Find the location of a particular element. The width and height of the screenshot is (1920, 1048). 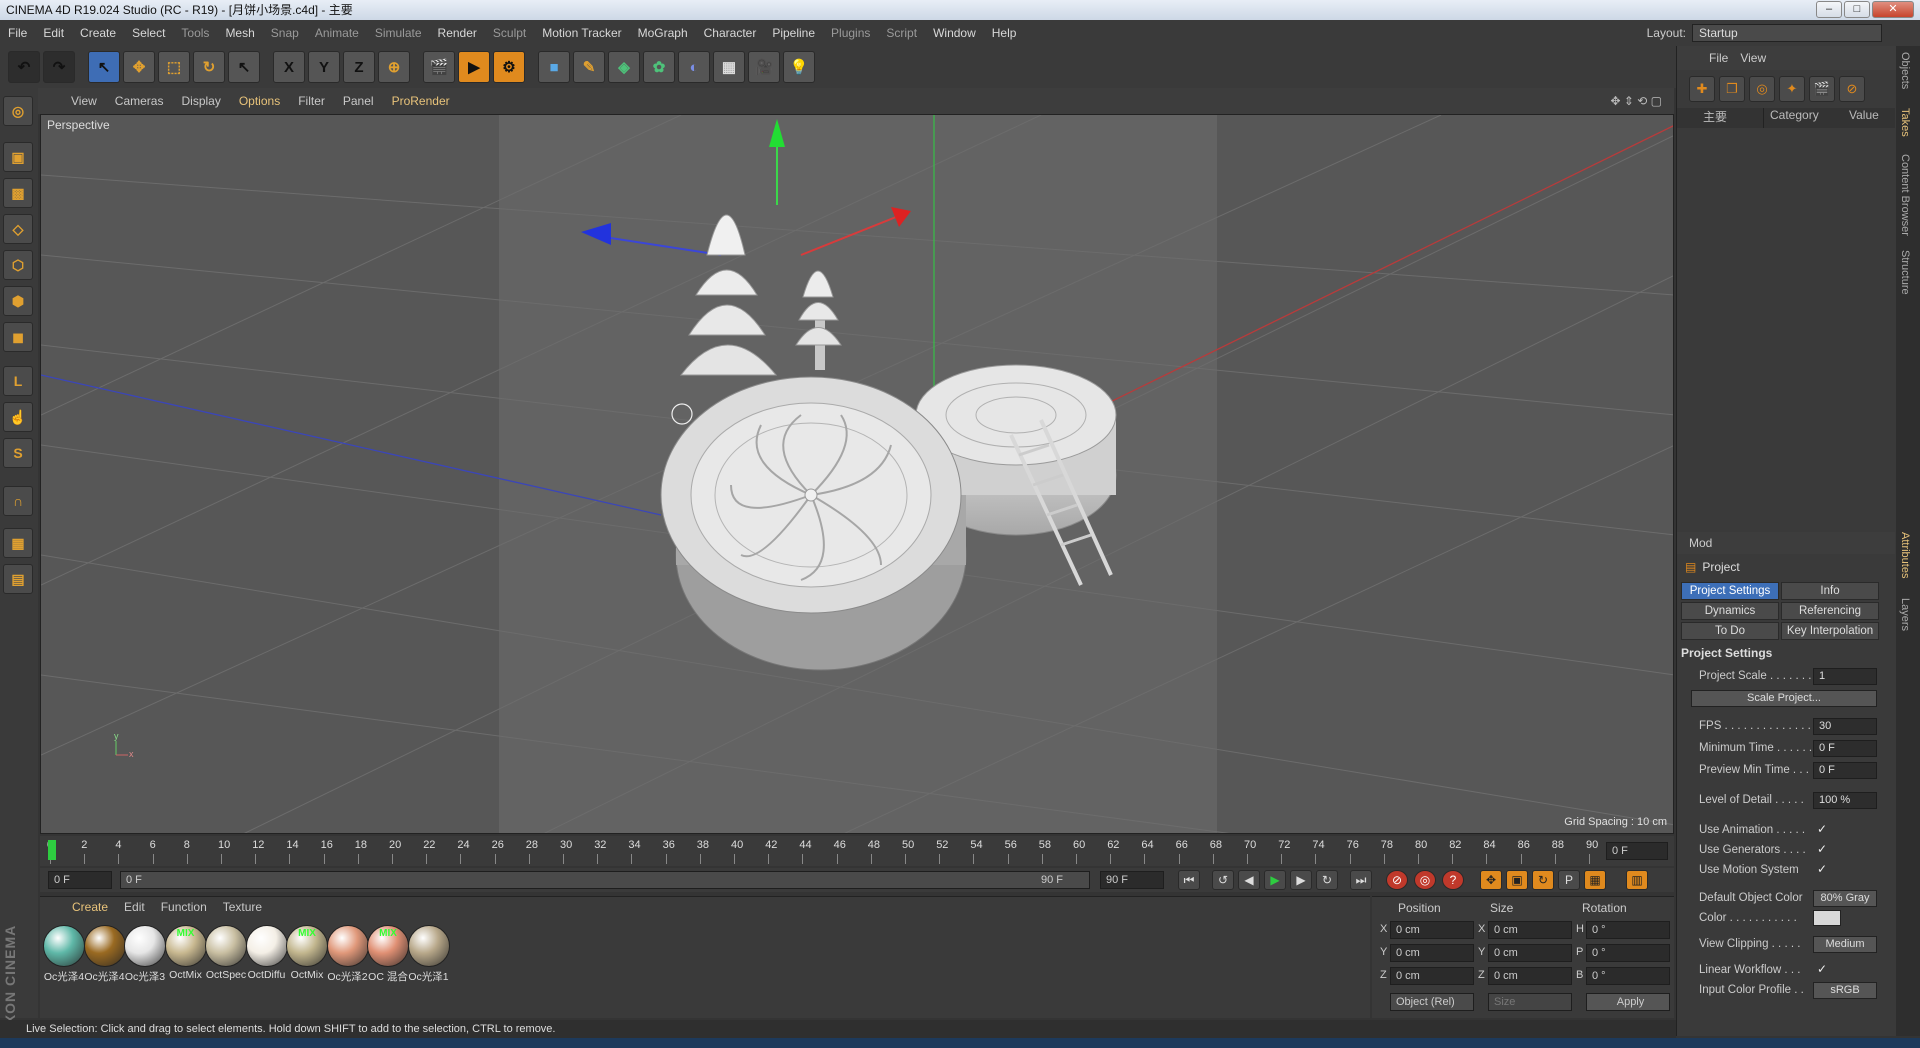

input-color-profile-dropdown: sRGB is located at coordinates (1845, 990).